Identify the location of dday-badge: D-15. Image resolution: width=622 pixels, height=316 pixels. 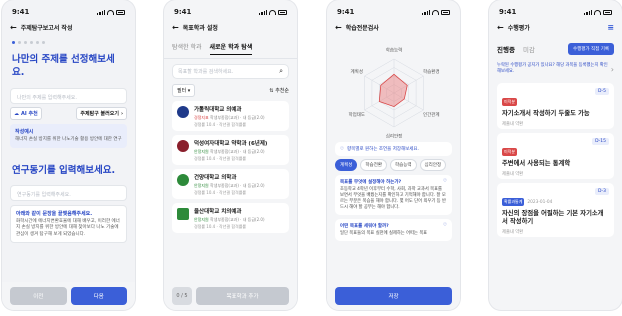
(600, 141).